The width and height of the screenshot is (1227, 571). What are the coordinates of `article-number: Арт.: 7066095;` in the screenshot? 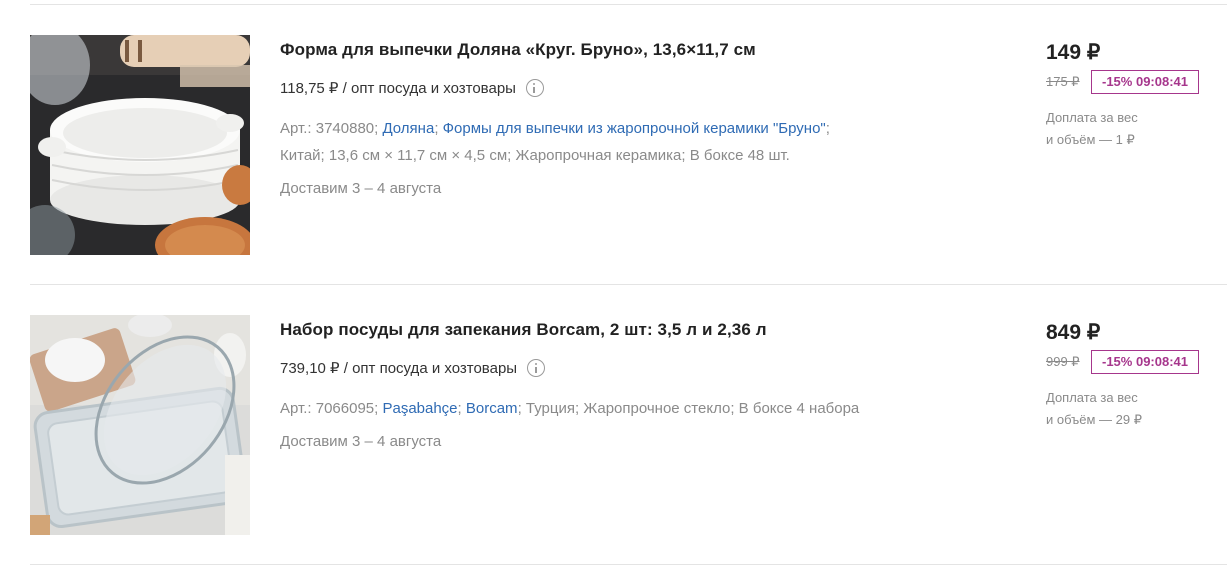 It's located at (329, 408).